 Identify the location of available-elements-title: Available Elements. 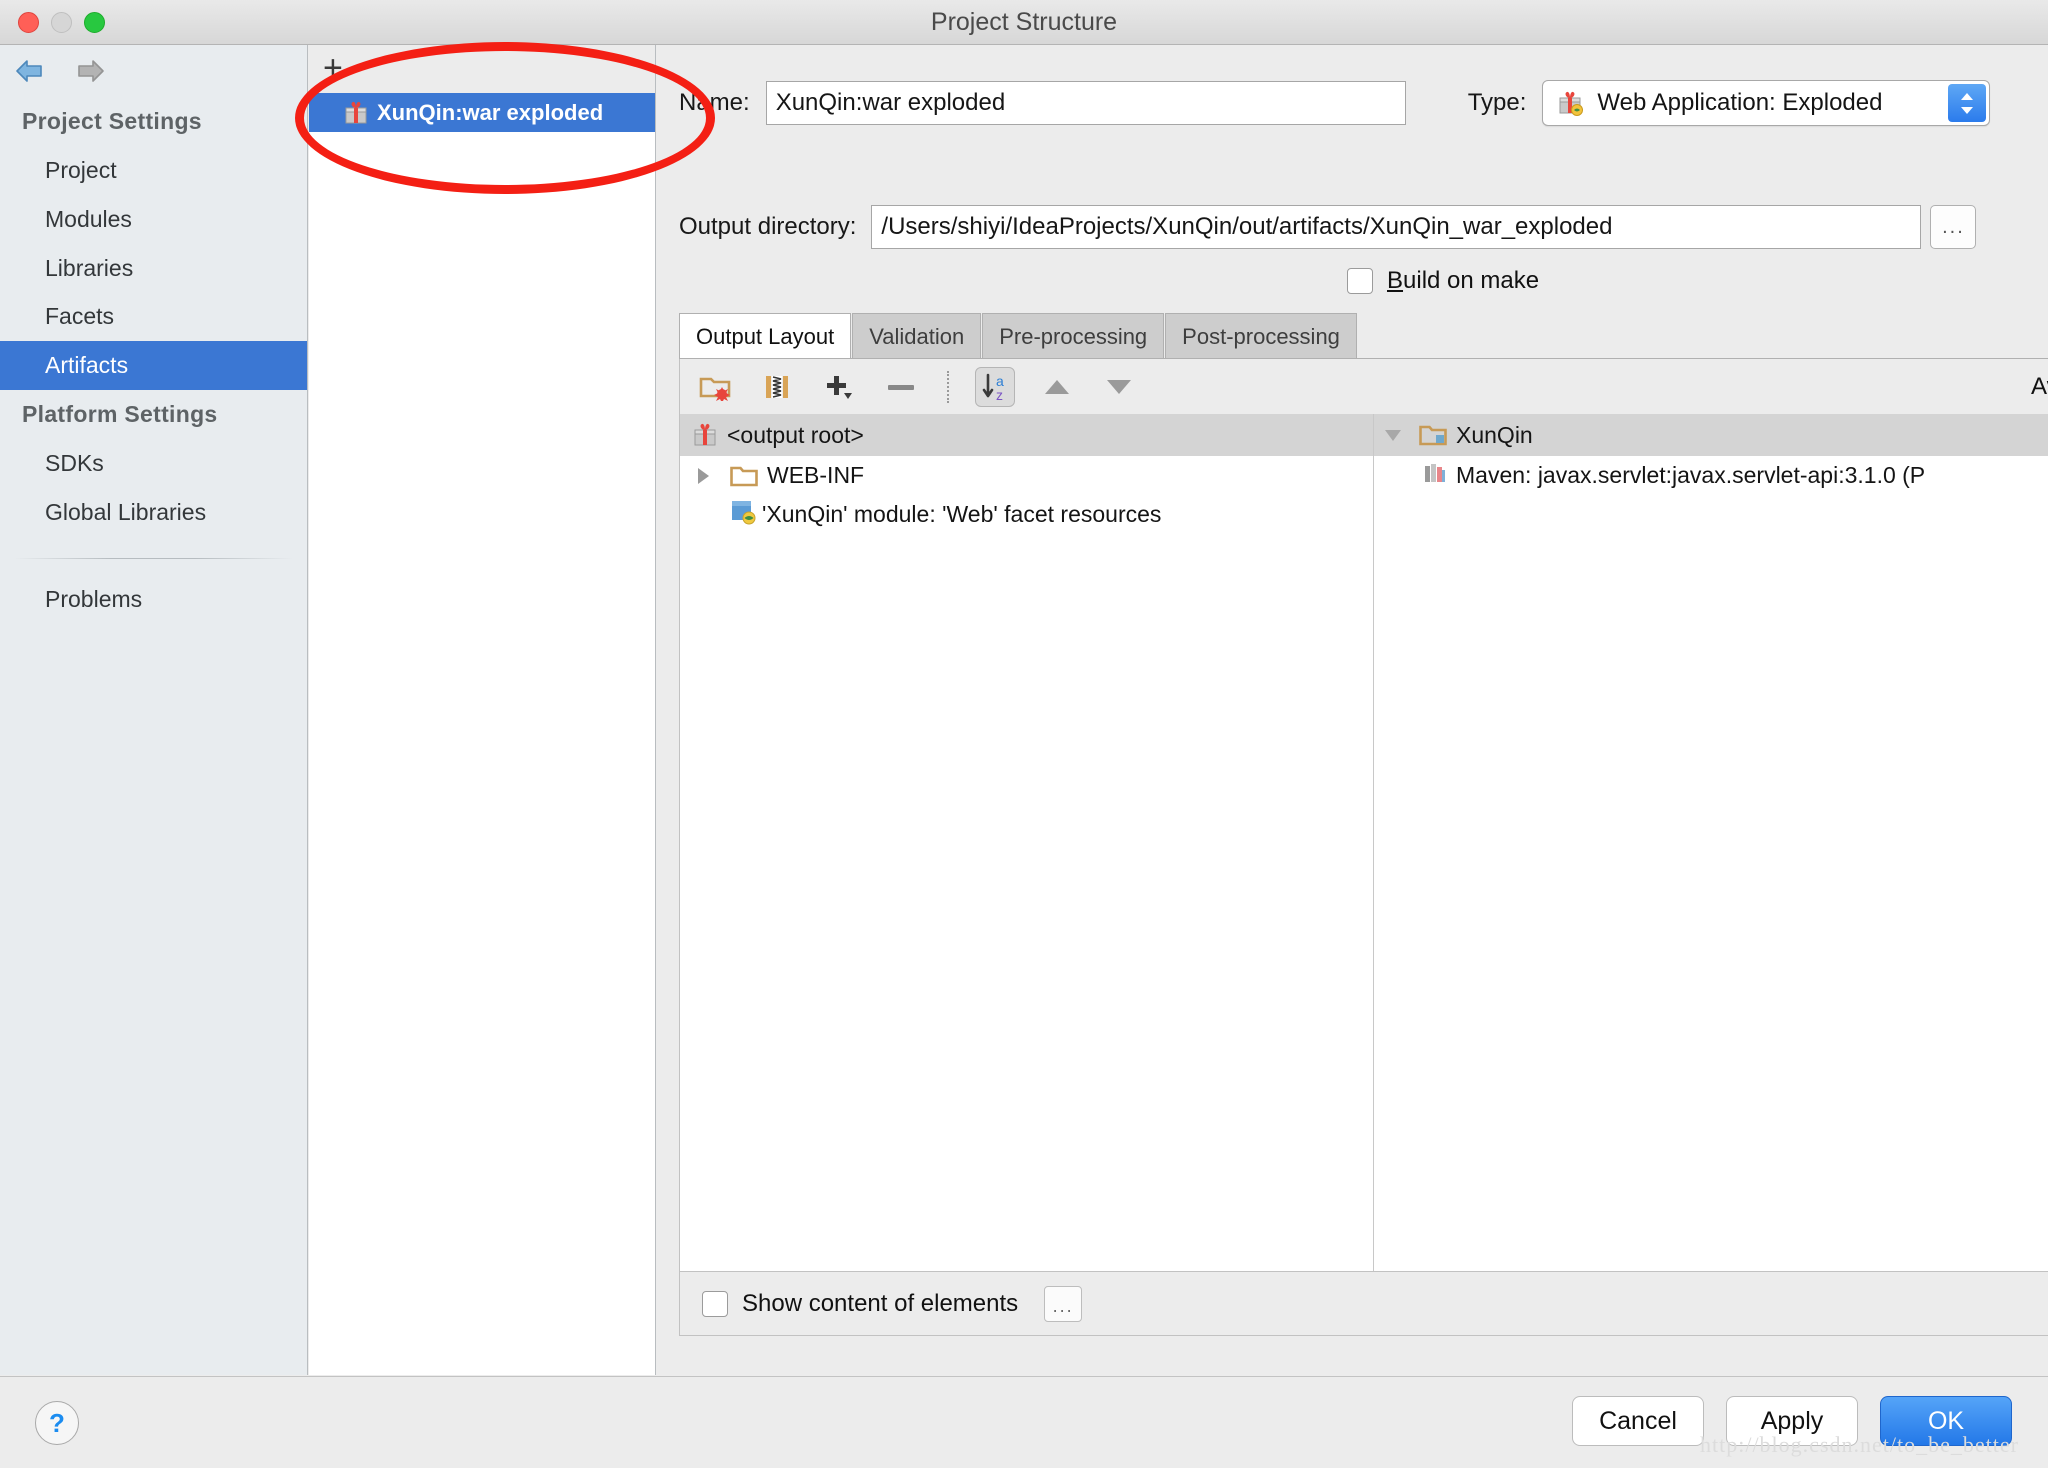
(2039, 386).